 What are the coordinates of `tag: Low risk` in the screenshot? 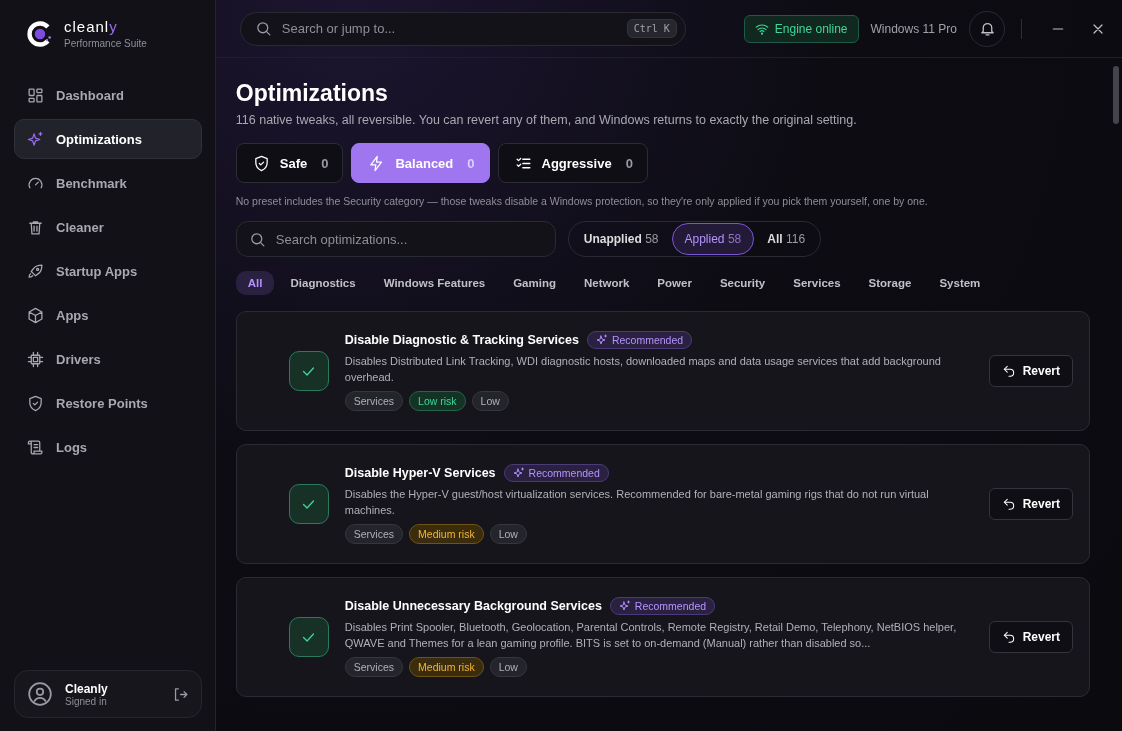 It's located at (437, 400).